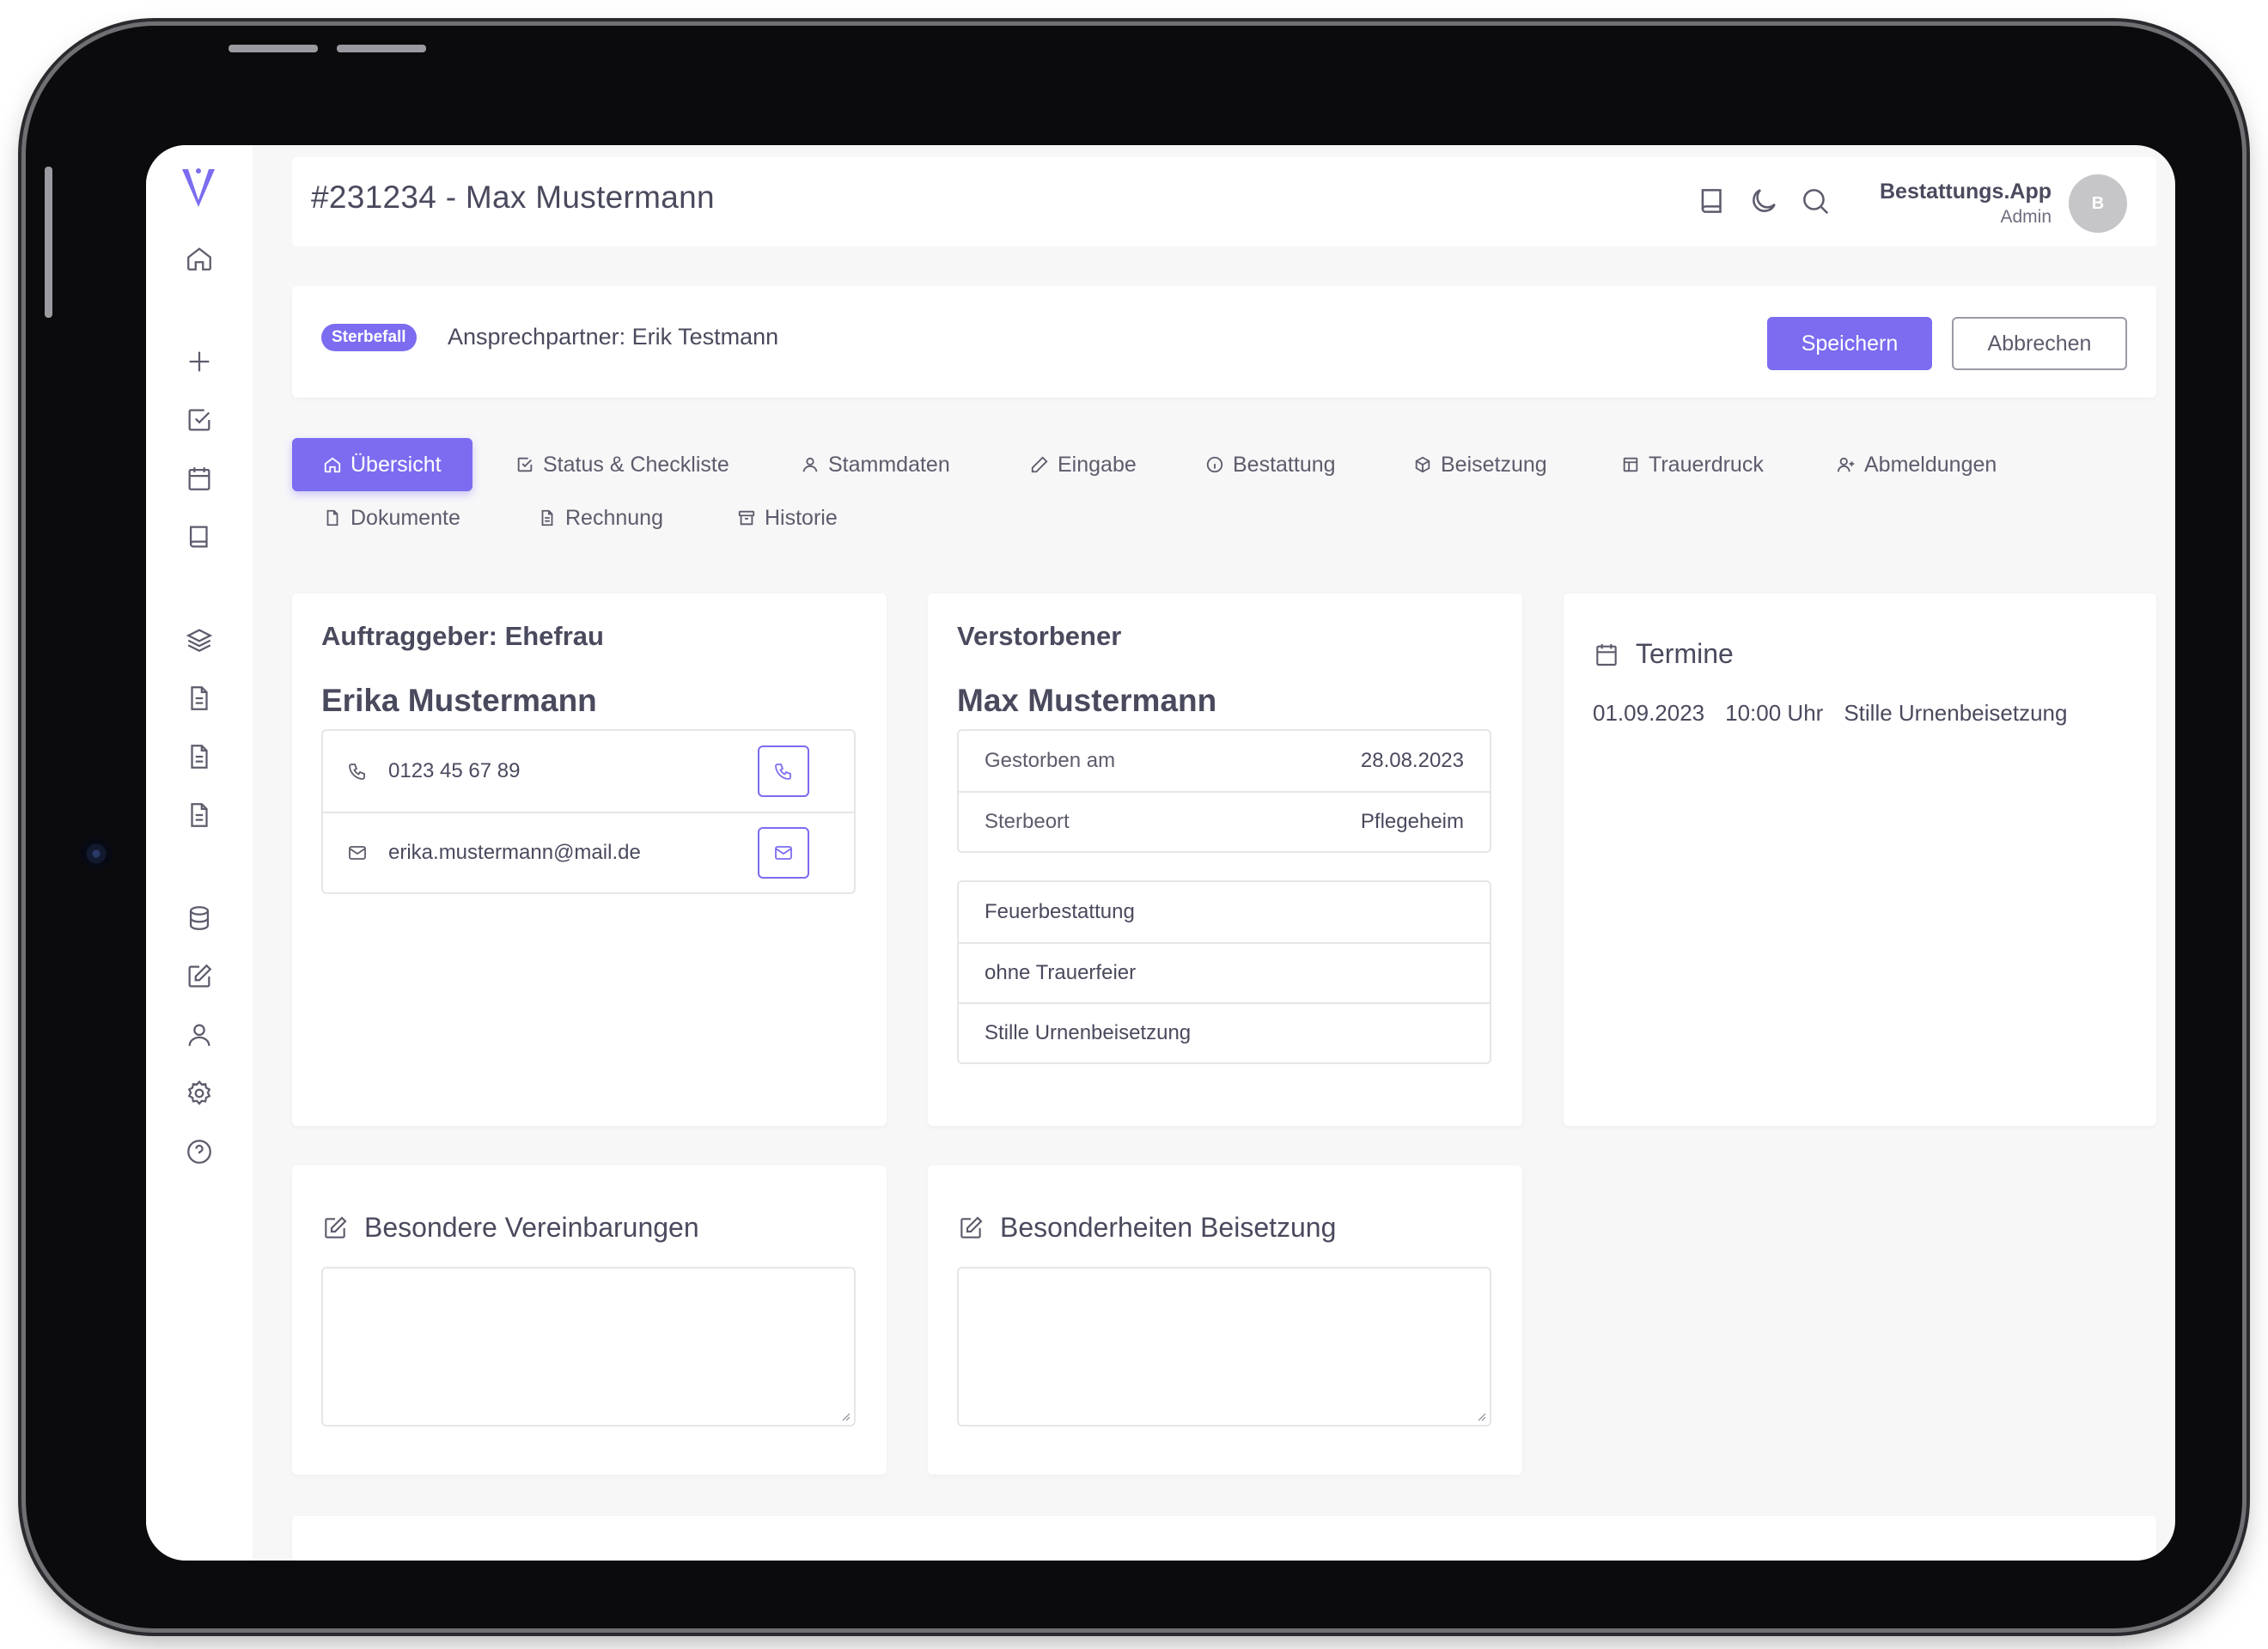 This screenshot has width=2268, height=1649. What do you see at coordinates (199, 362) in the screenshot?
I see `plus-icon` at bounding box center [199, 362].